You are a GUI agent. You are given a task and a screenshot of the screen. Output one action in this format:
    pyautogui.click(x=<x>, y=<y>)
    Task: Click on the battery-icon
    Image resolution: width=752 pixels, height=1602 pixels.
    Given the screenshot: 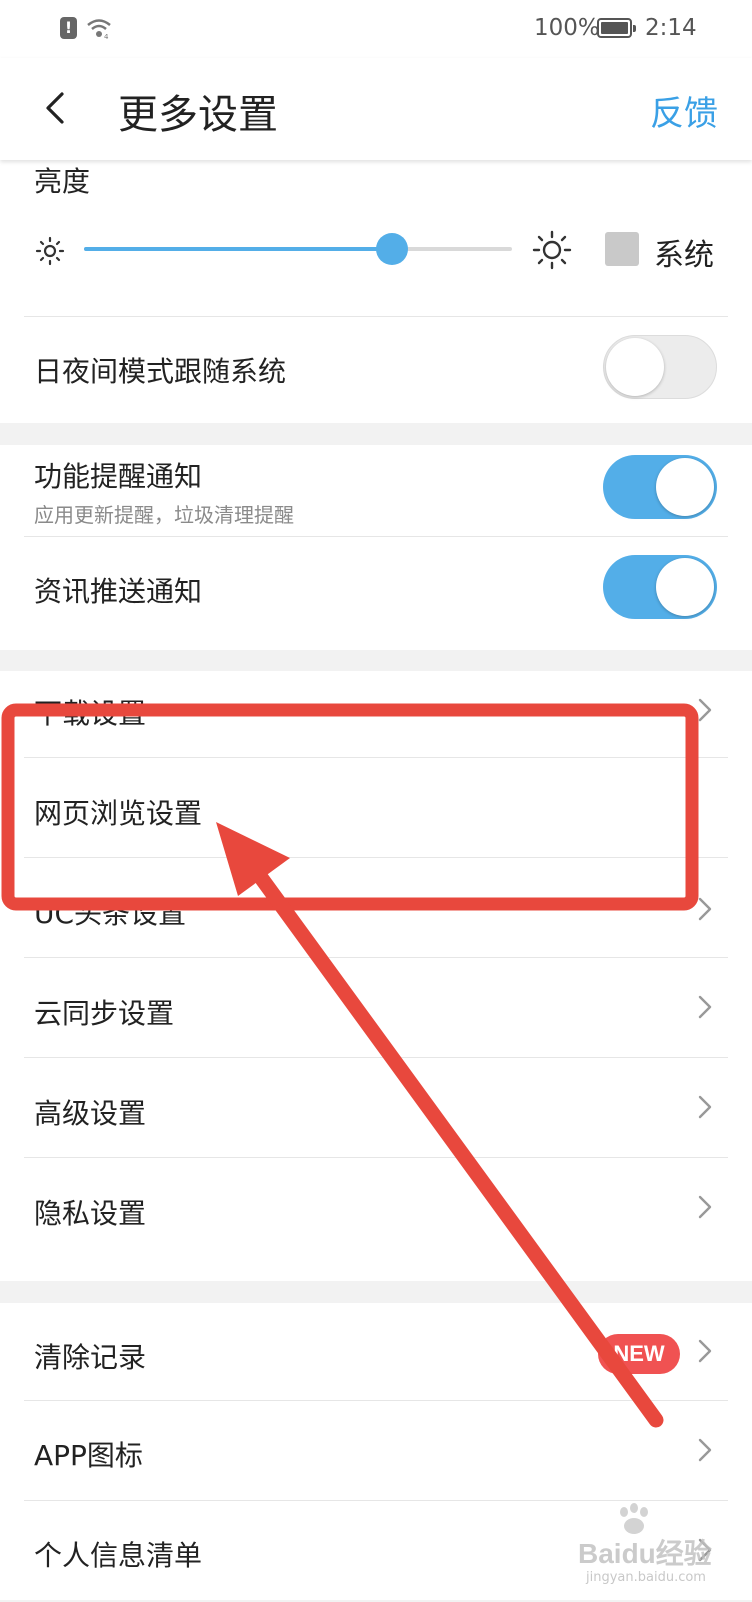 What is the action you would take?
    pyautogui.click(x=616, y=28)
    